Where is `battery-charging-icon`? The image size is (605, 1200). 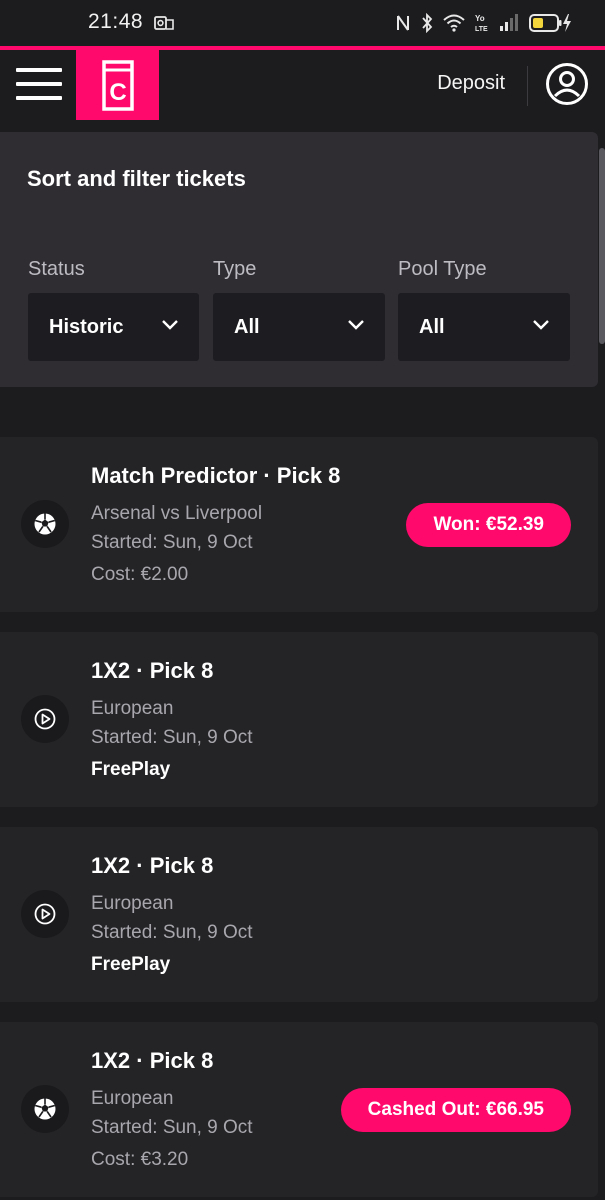
battery-charging-icon is located at coordinates (550, 23).